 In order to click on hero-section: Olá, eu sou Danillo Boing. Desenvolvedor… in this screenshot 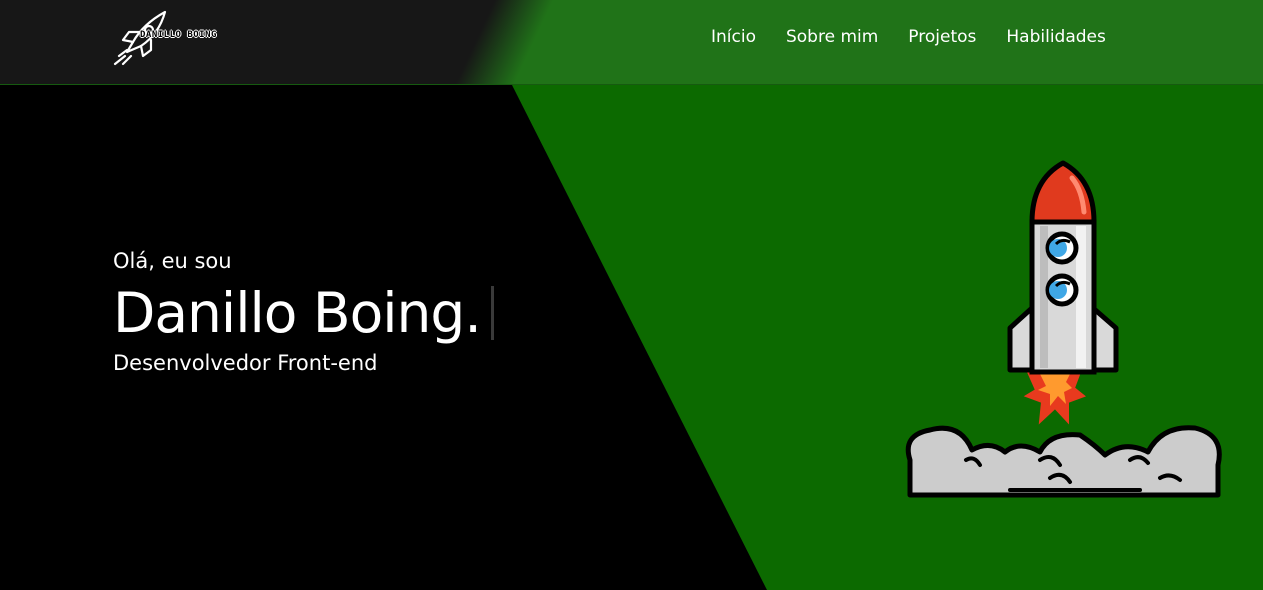, I will do `click(303, 312)`.